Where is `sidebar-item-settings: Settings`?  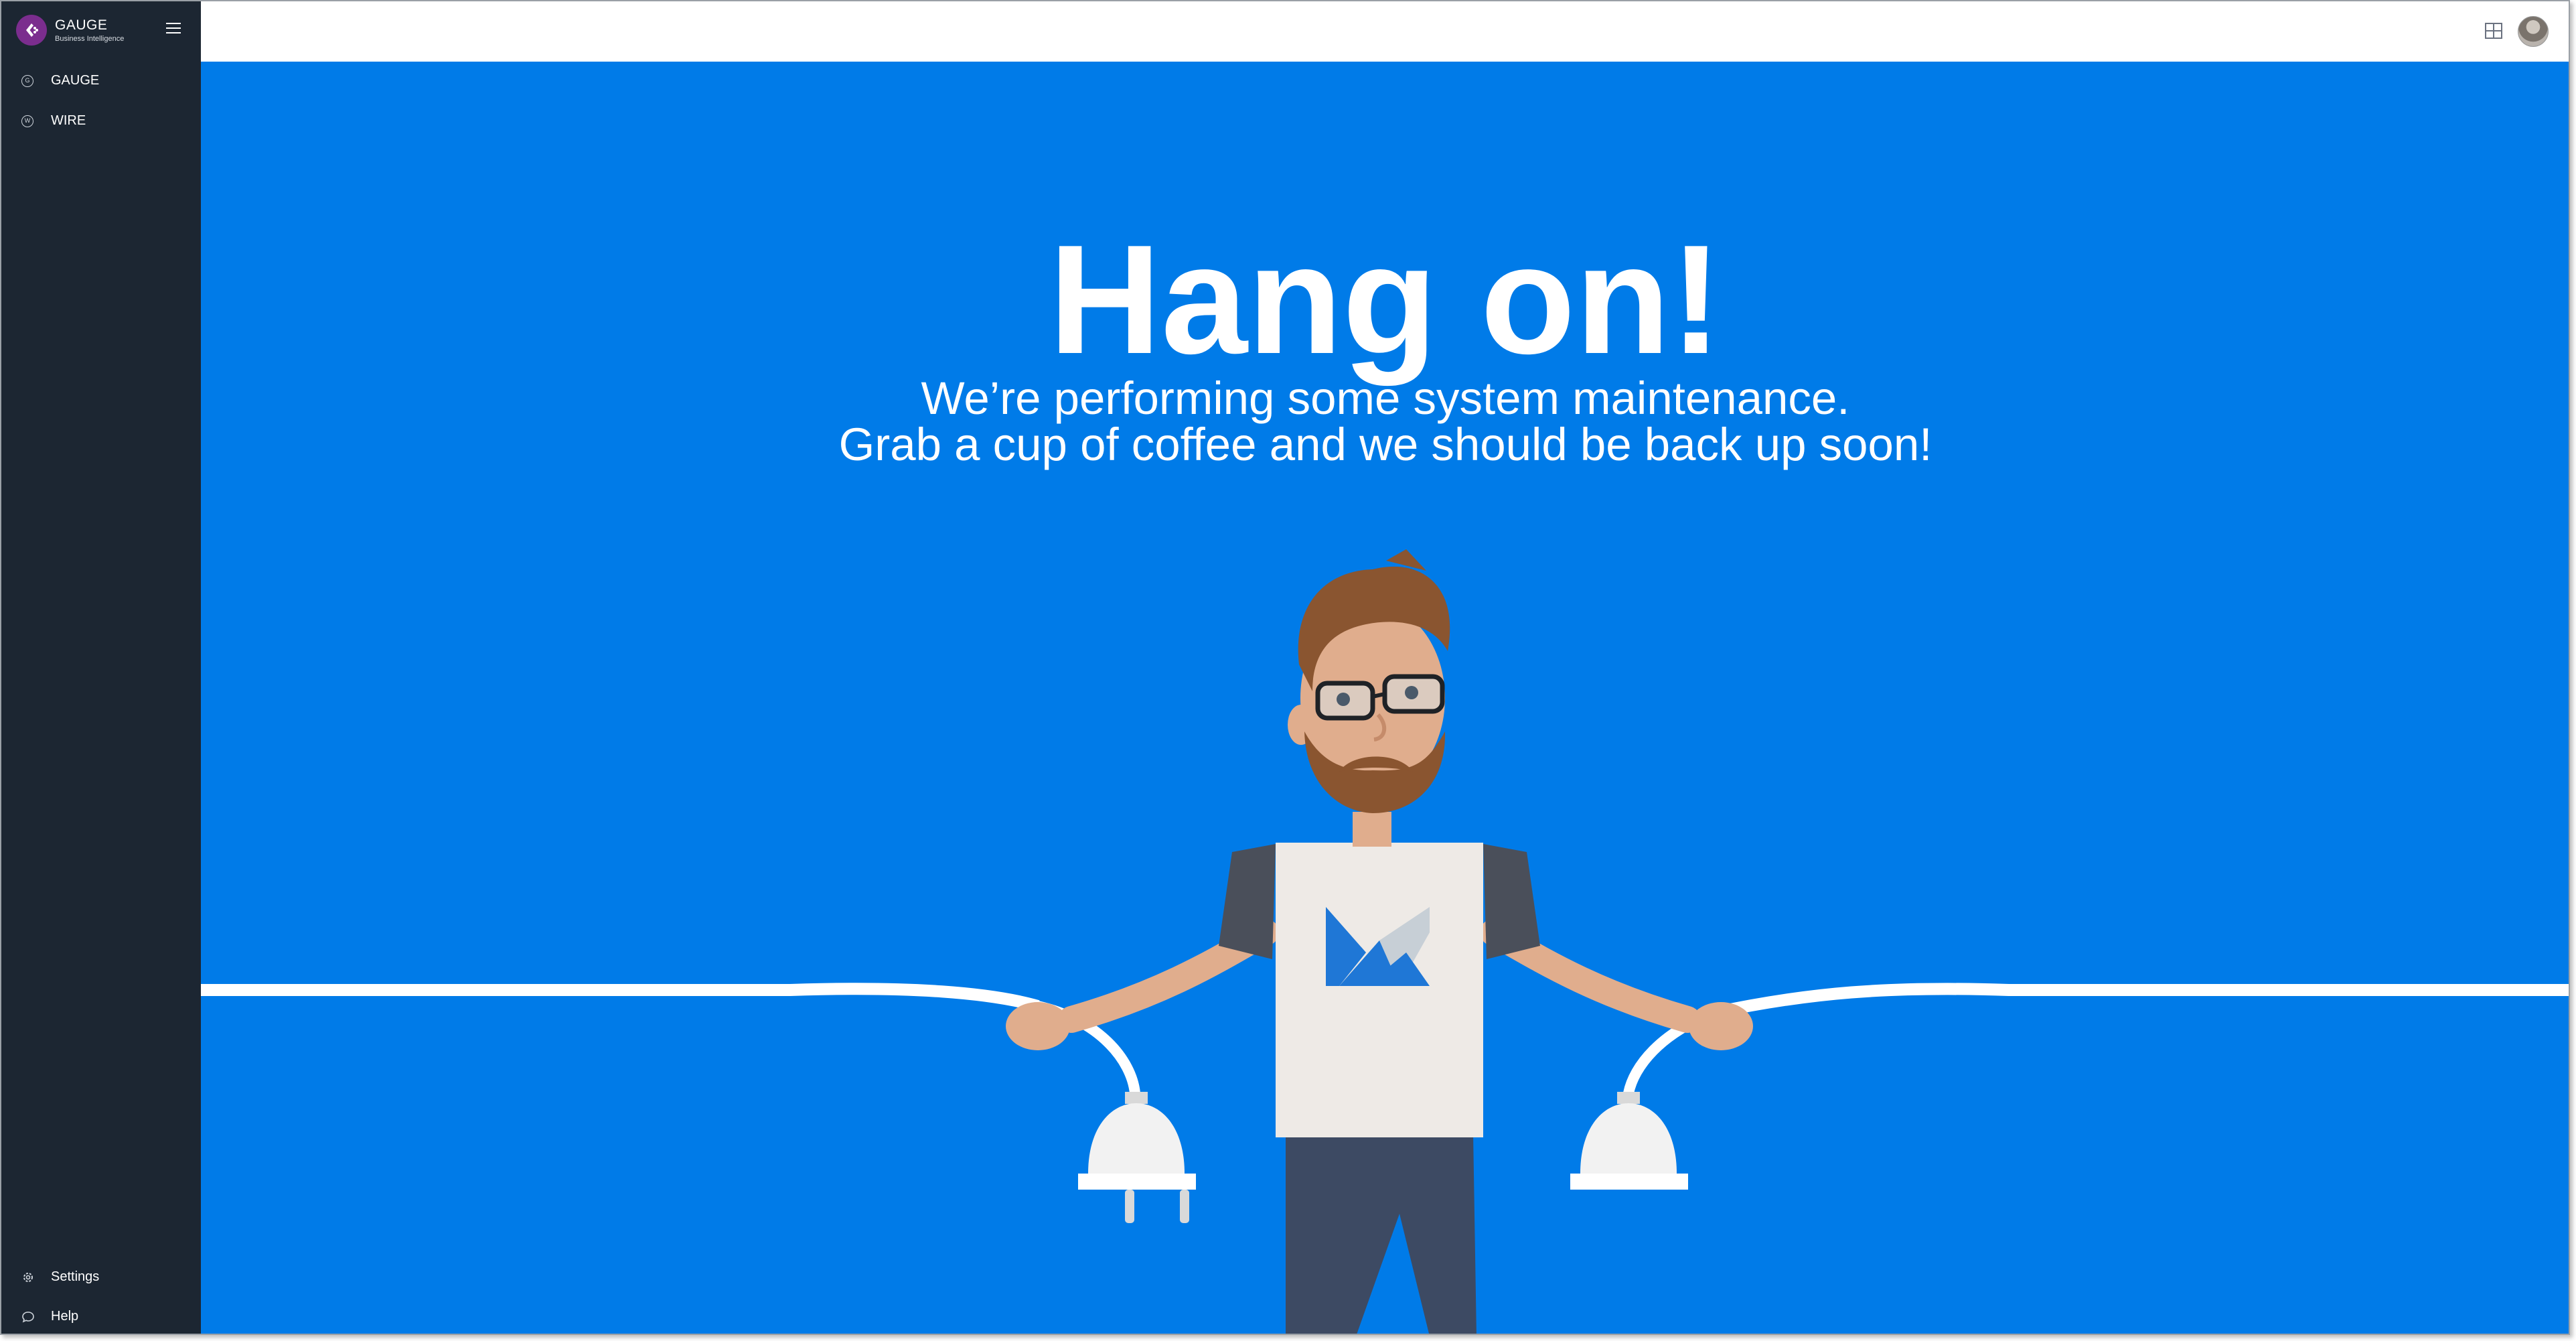 sidebar-item-settings: Settings is located at coordinates (60, 1277).